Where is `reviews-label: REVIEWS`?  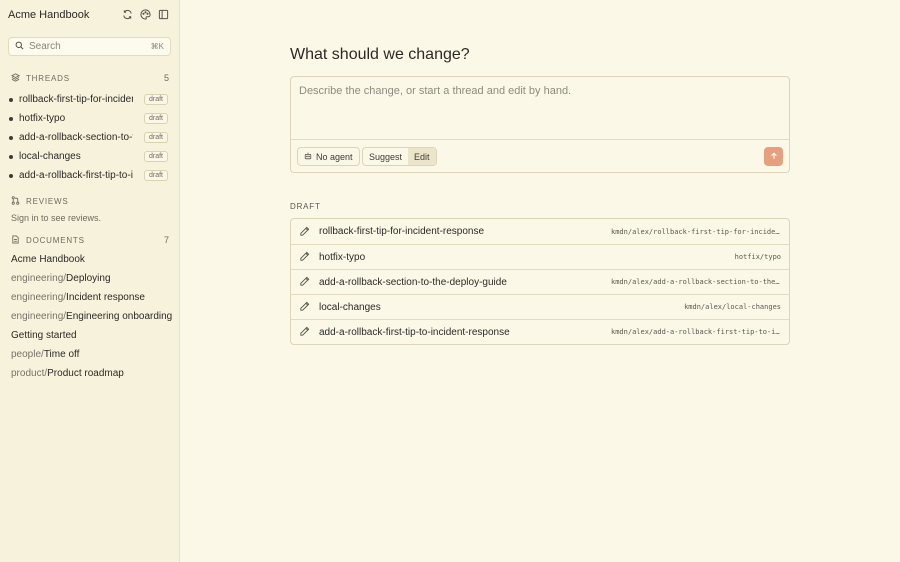
reviews-label: REVIEWS is located at coordinates (47, 201).